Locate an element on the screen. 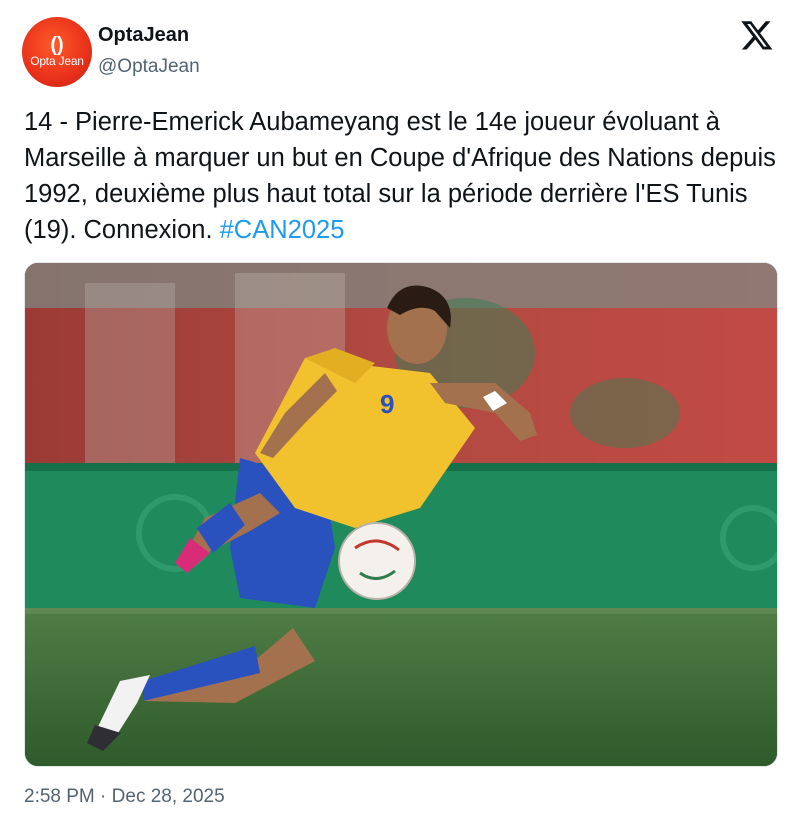 The width and height of the screenshot is (800, 830). hashtag-link: #CAN2025 is located at coordinates (282, 230).